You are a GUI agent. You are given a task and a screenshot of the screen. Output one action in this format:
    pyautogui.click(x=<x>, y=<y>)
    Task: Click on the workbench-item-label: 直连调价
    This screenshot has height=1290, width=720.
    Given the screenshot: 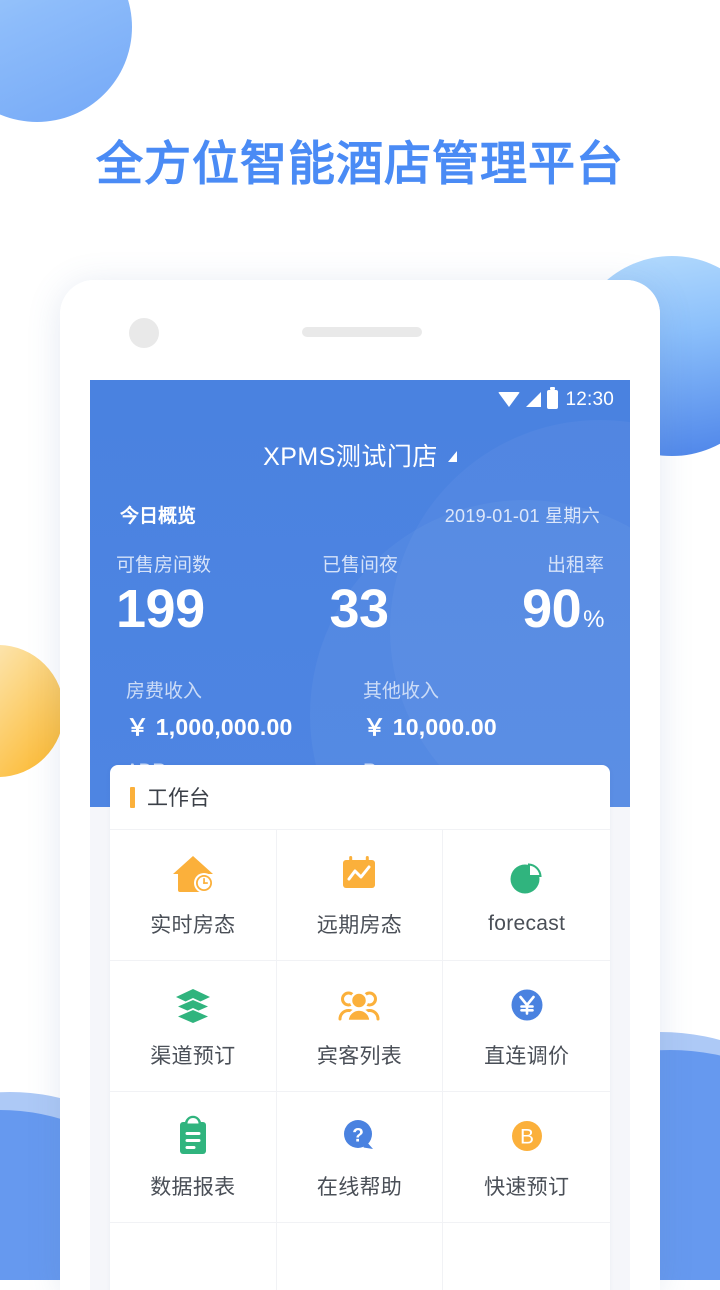 What is the action you would take?
    pyautogui.click(x=527, y=1056)
    